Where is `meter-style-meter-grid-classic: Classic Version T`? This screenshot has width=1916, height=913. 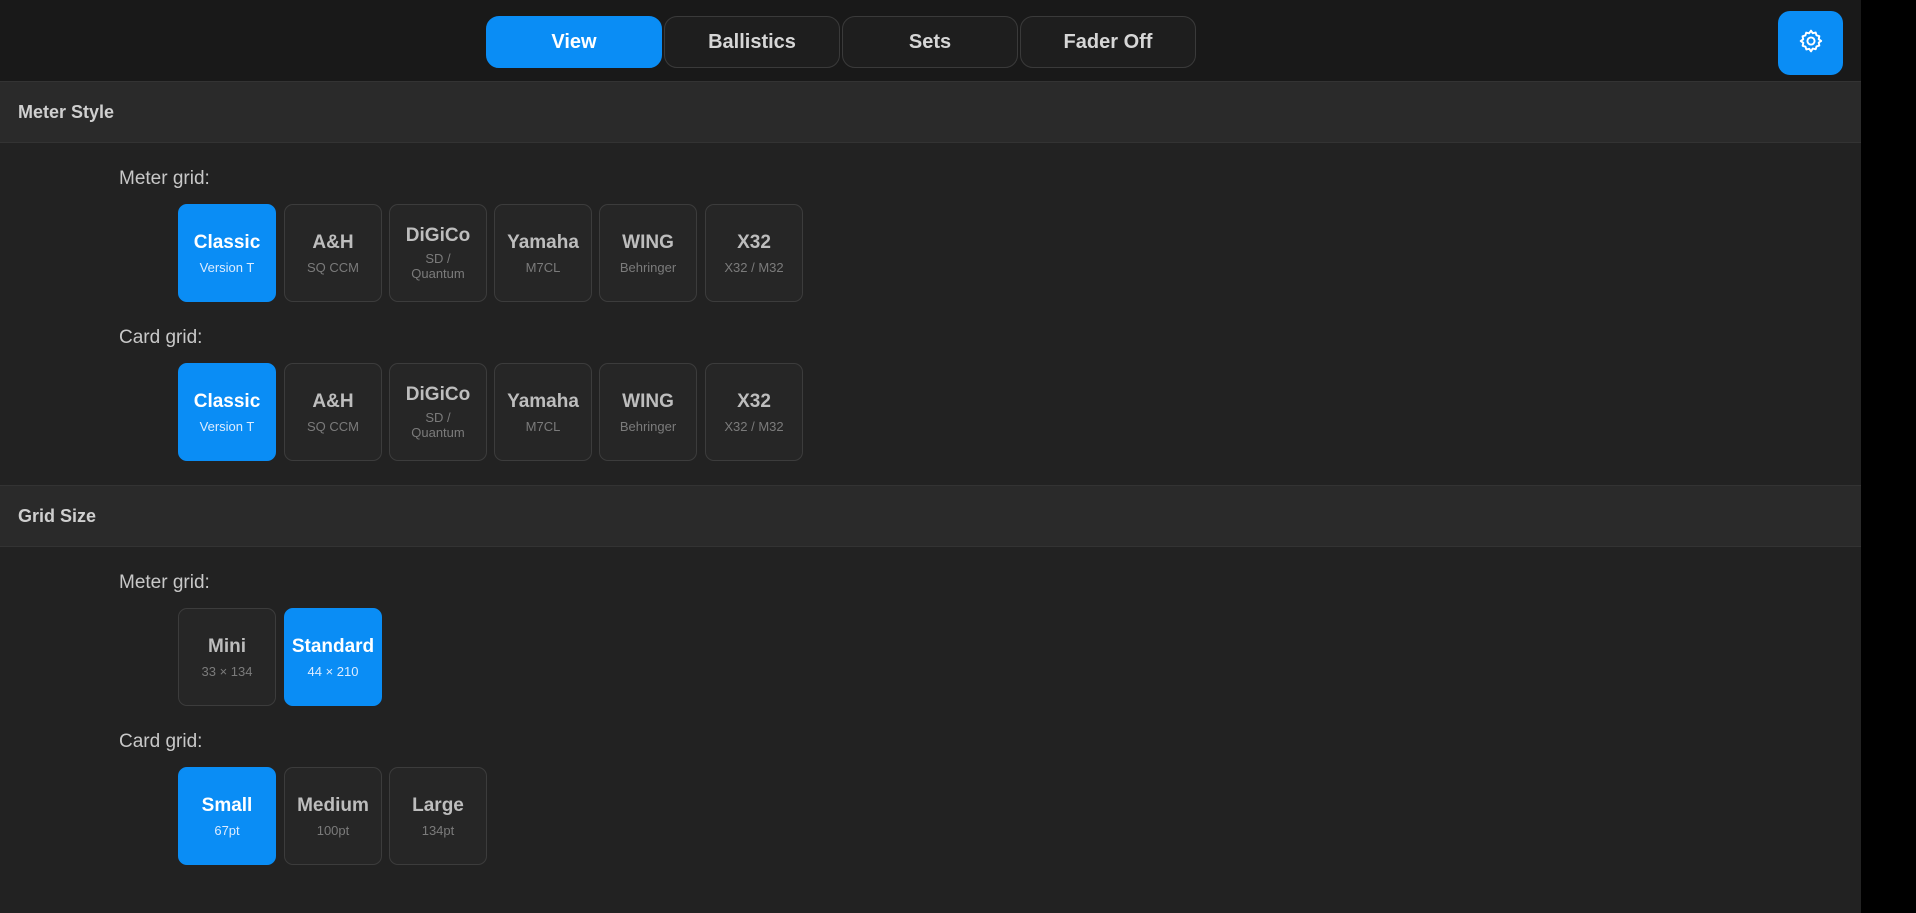 meter-style-meter-grid-classic: Classic Version T is located at coordinates (227, 253).